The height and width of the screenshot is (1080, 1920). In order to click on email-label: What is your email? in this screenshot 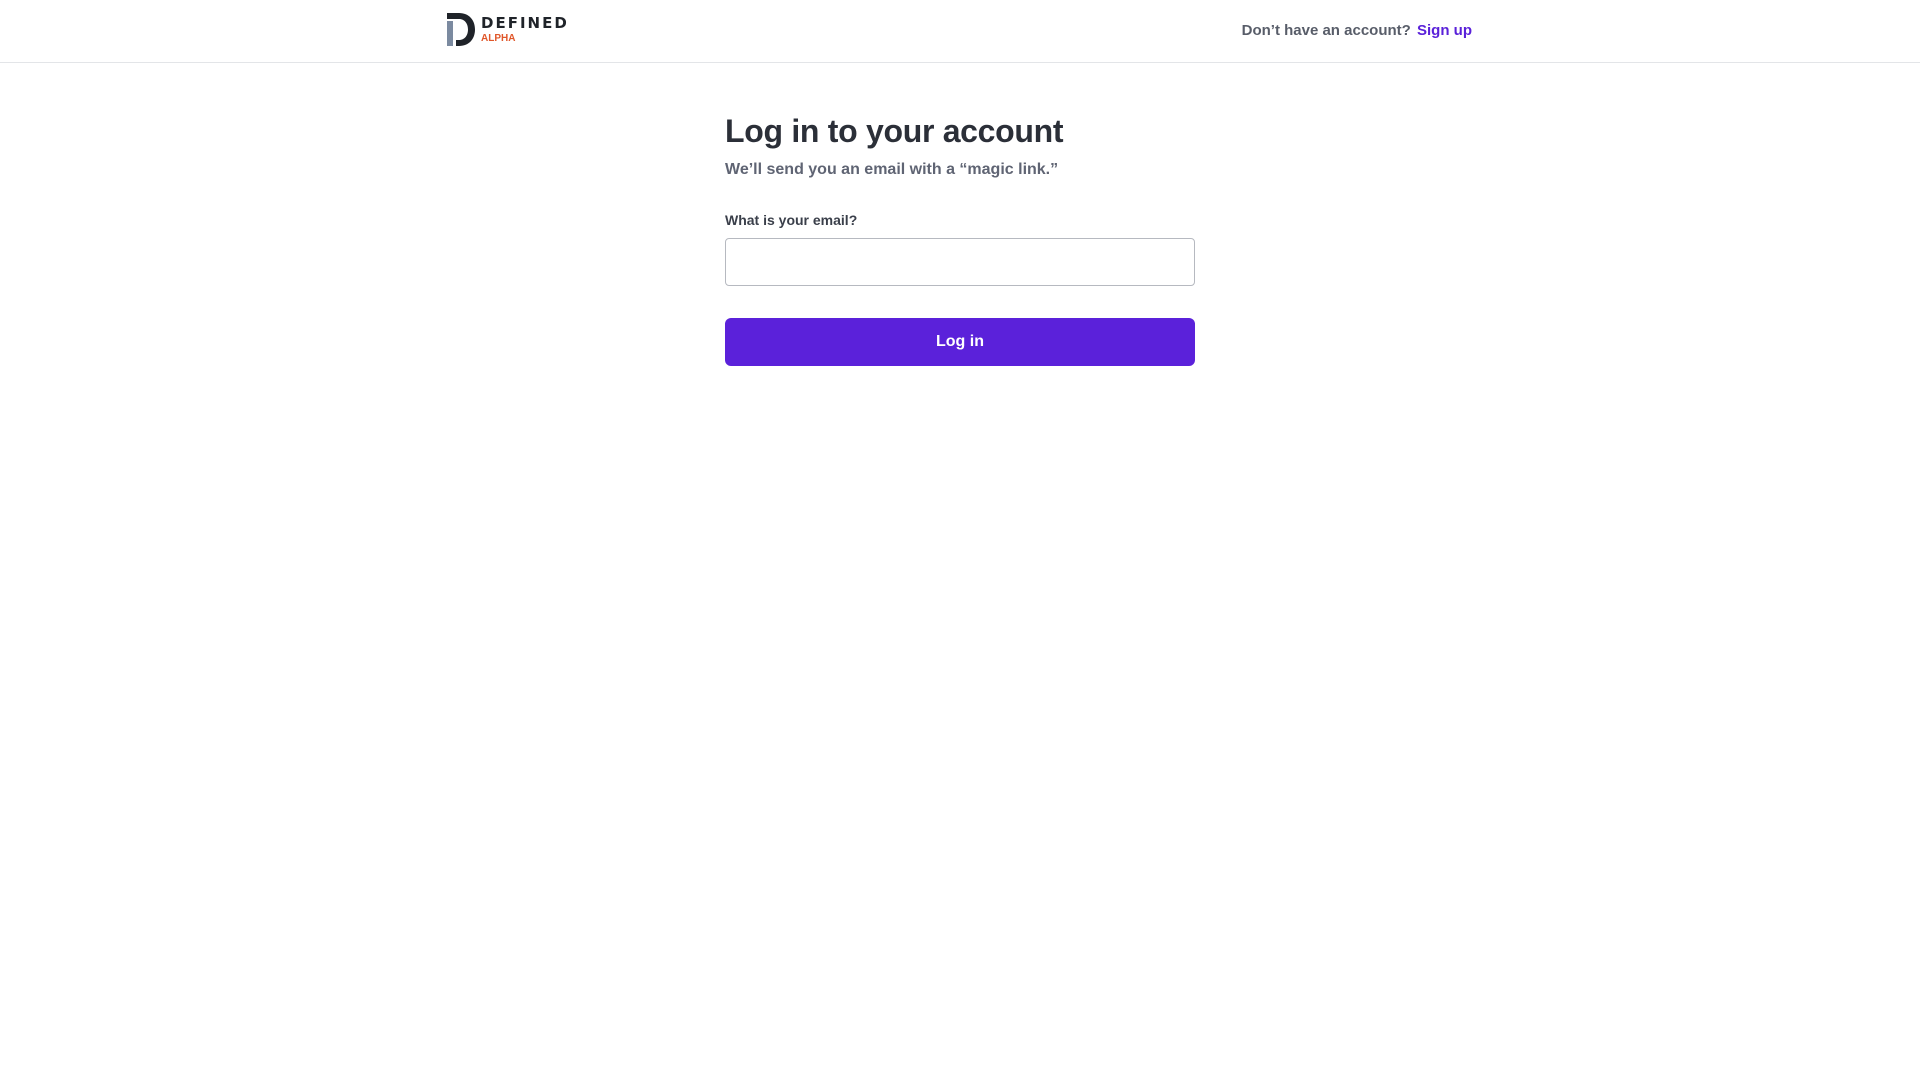, I will do `click(791, 220)`.